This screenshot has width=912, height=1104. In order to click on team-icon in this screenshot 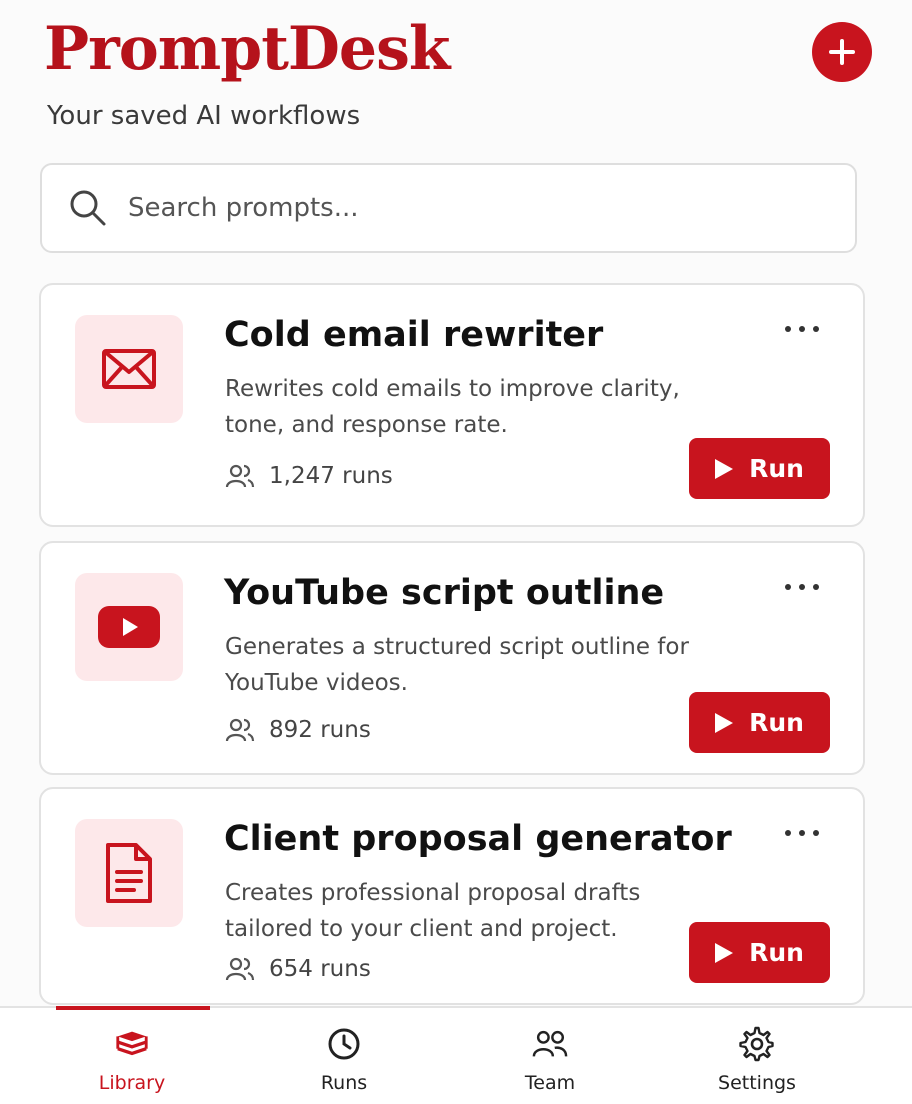, I will do `click(550, 1044)`.